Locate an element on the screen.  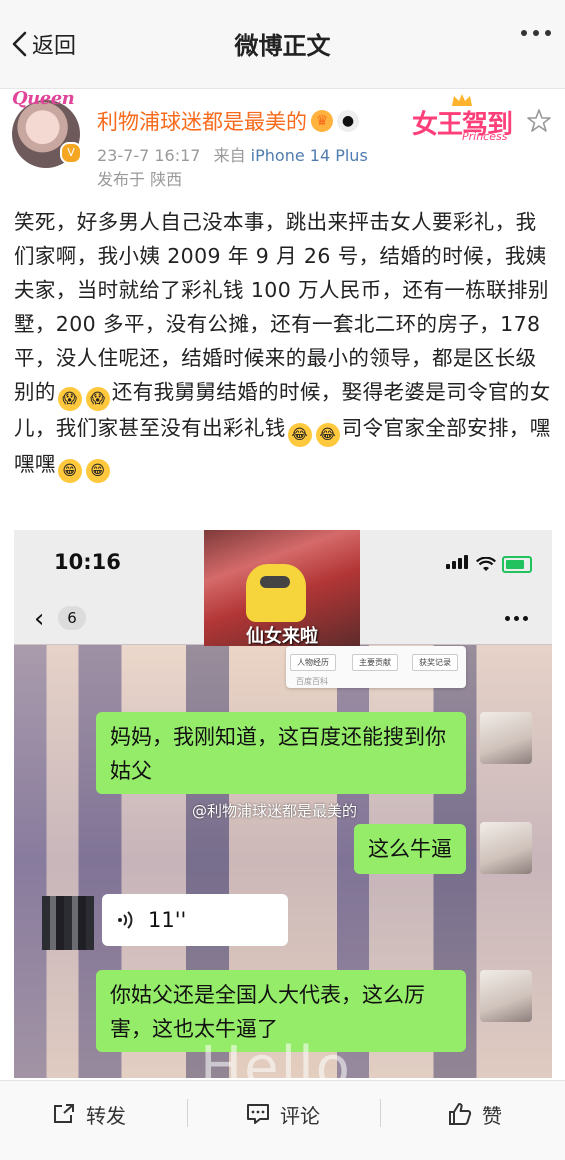
source-prefix: 来自 is located at coordinates (229, 155).